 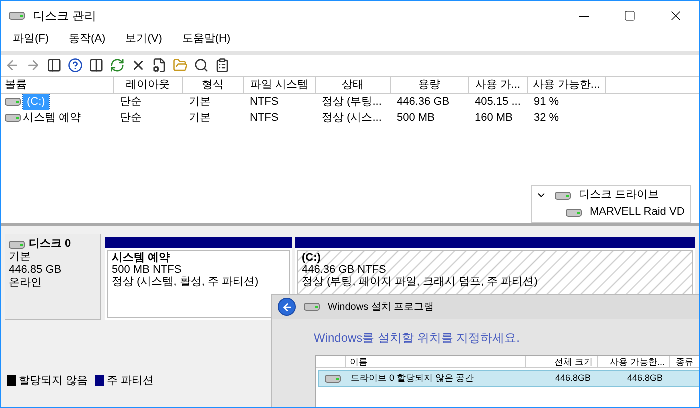 What do you see at coordinates (57, 85) in the screenshot?
I see `column-header: 볼륨` at bounding box center [57, 85].